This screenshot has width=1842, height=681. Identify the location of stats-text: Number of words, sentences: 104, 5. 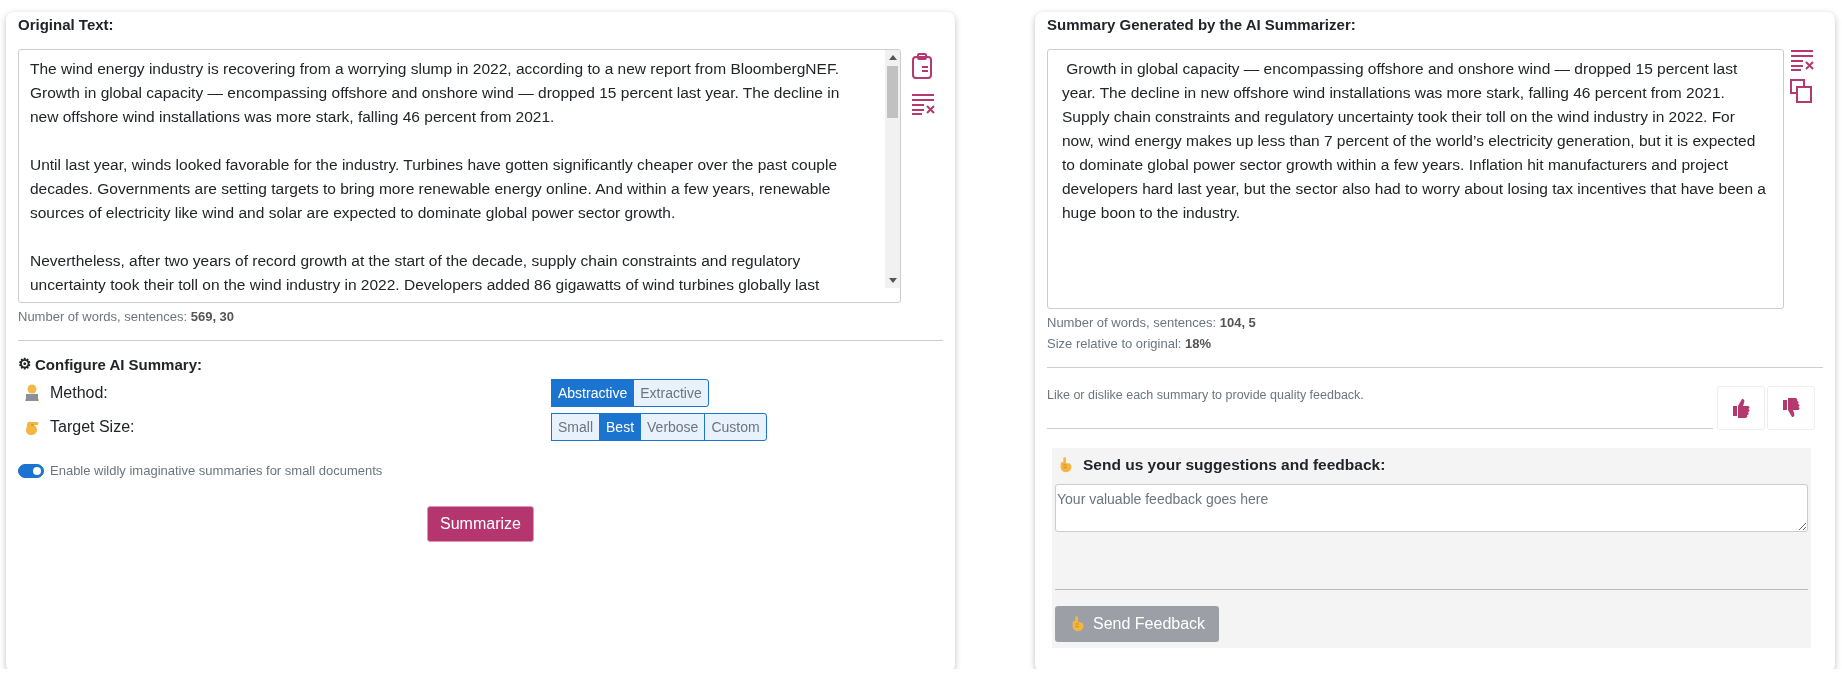
(1151, 322).